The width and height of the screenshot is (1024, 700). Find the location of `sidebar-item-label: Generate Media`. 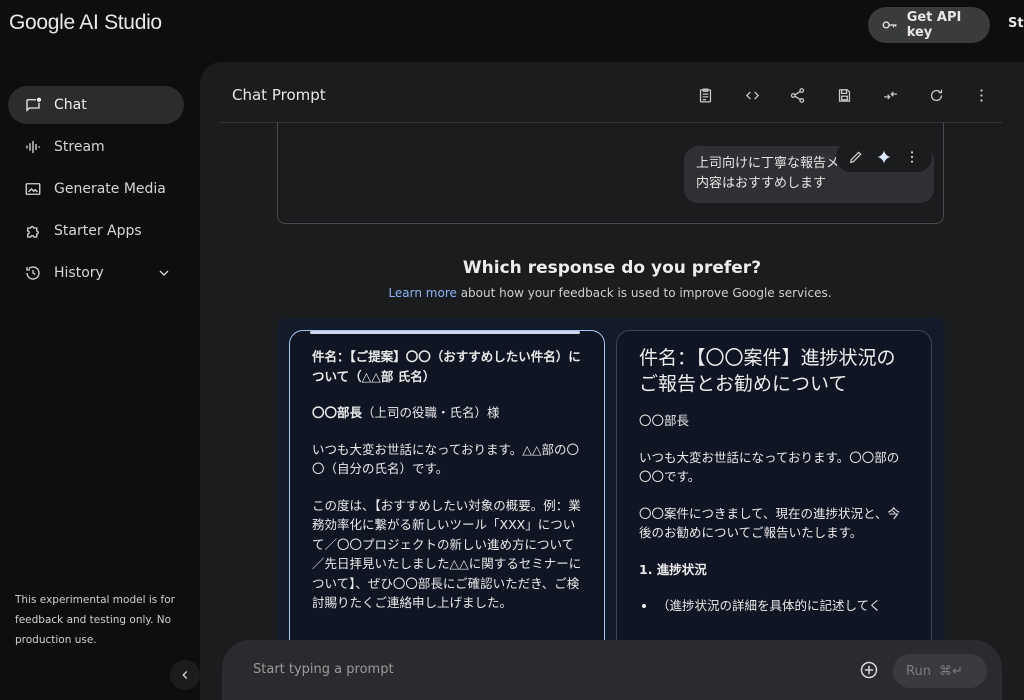

sidebar-item-label: Generate Media is located at coordinates (110, 189).